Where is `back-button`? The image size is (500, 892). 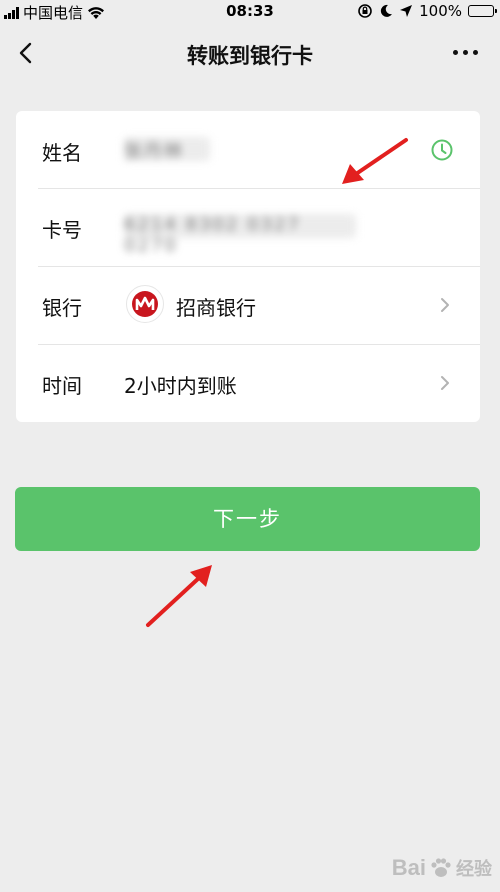 back-button is located at coordinates (27, 53).